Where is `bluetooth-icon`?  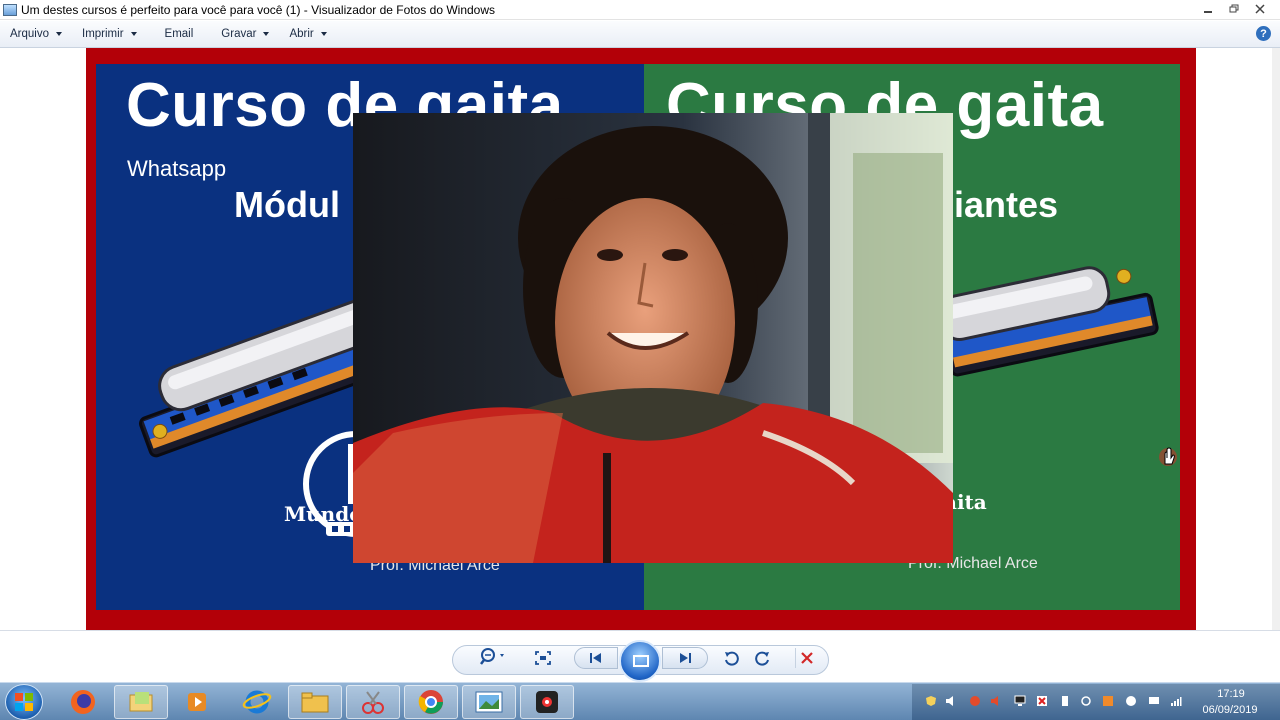
bluetooth-icon is located at coordinates (1131, 701).